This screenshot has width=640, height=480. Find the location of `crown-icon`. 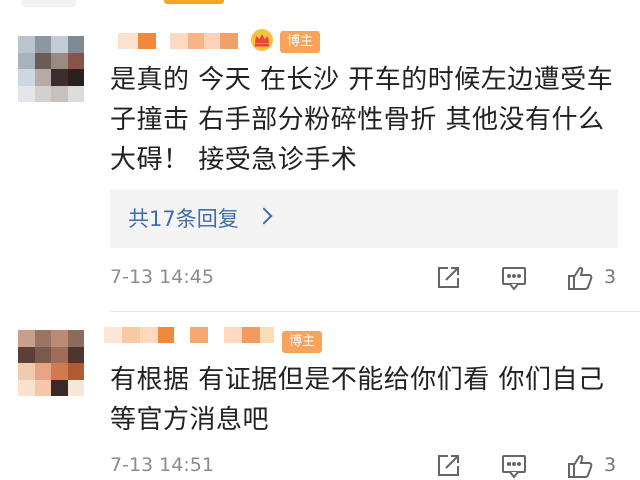

crown-icon is located at coordinates (262, 40).